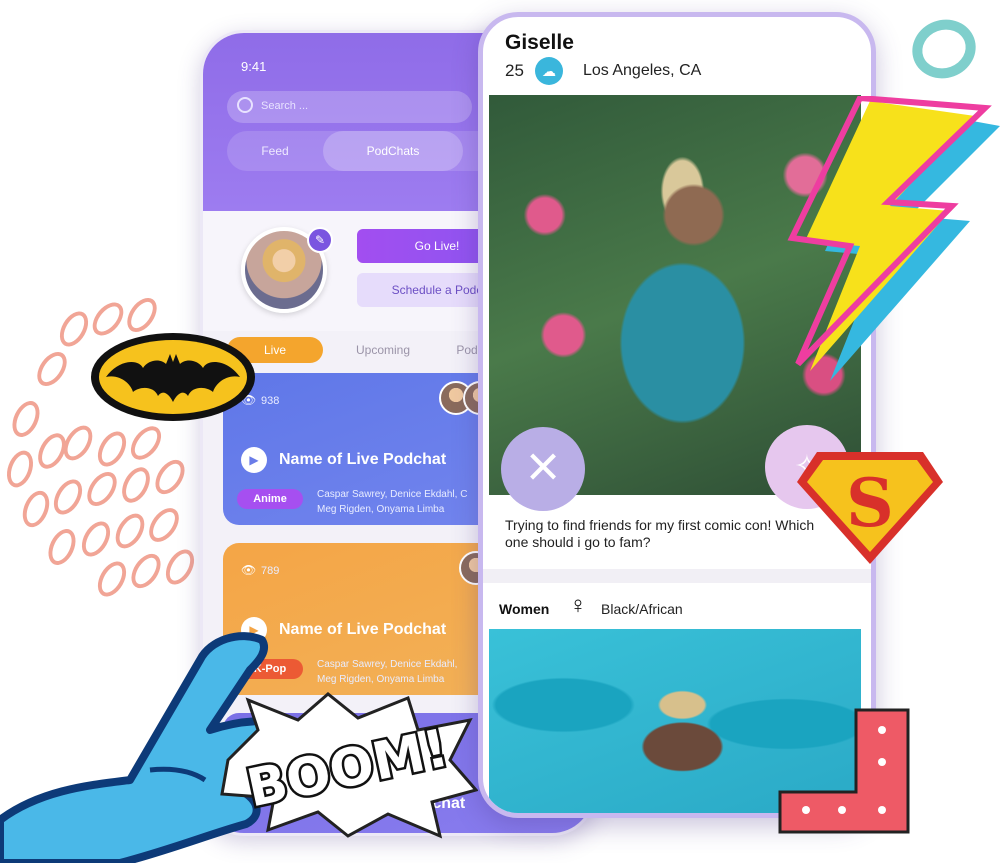  What do you see at coordinates (270, 401) in the screenshot?
I see `view-count: 938` at bounding box center [270, 401].